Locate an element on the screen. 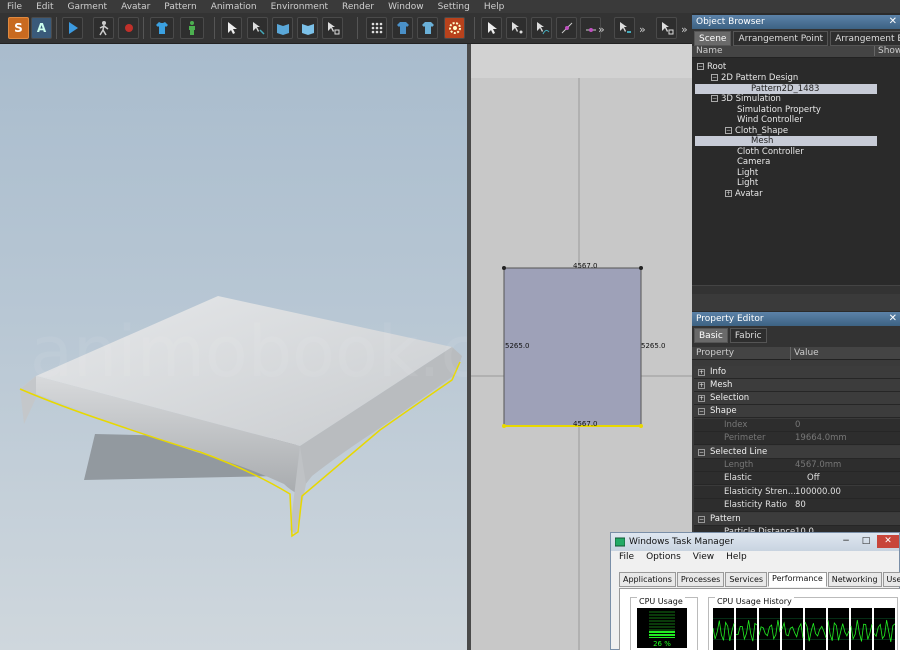  tab-fabric: Fabric is located at coordinates (748, 335).